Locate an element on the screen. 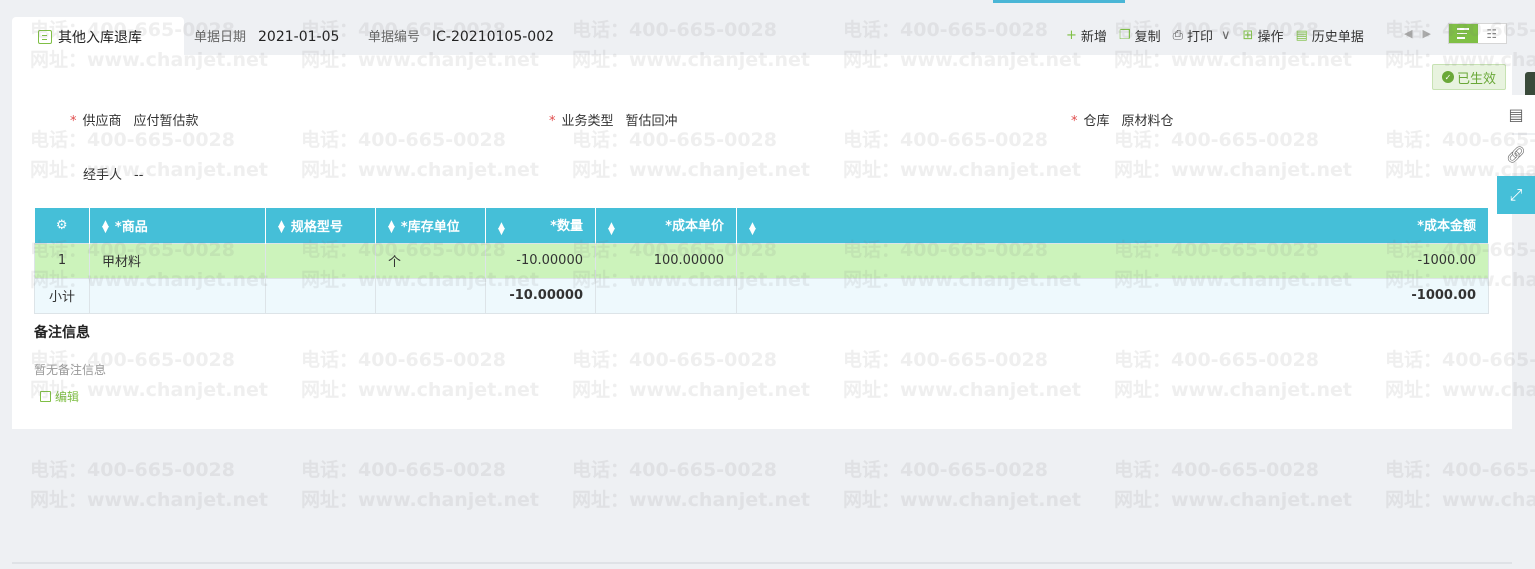 The width and height of the screenshot is (1535, 569). link-icon: 🔗︎ is located at coordinates (1516, 154).